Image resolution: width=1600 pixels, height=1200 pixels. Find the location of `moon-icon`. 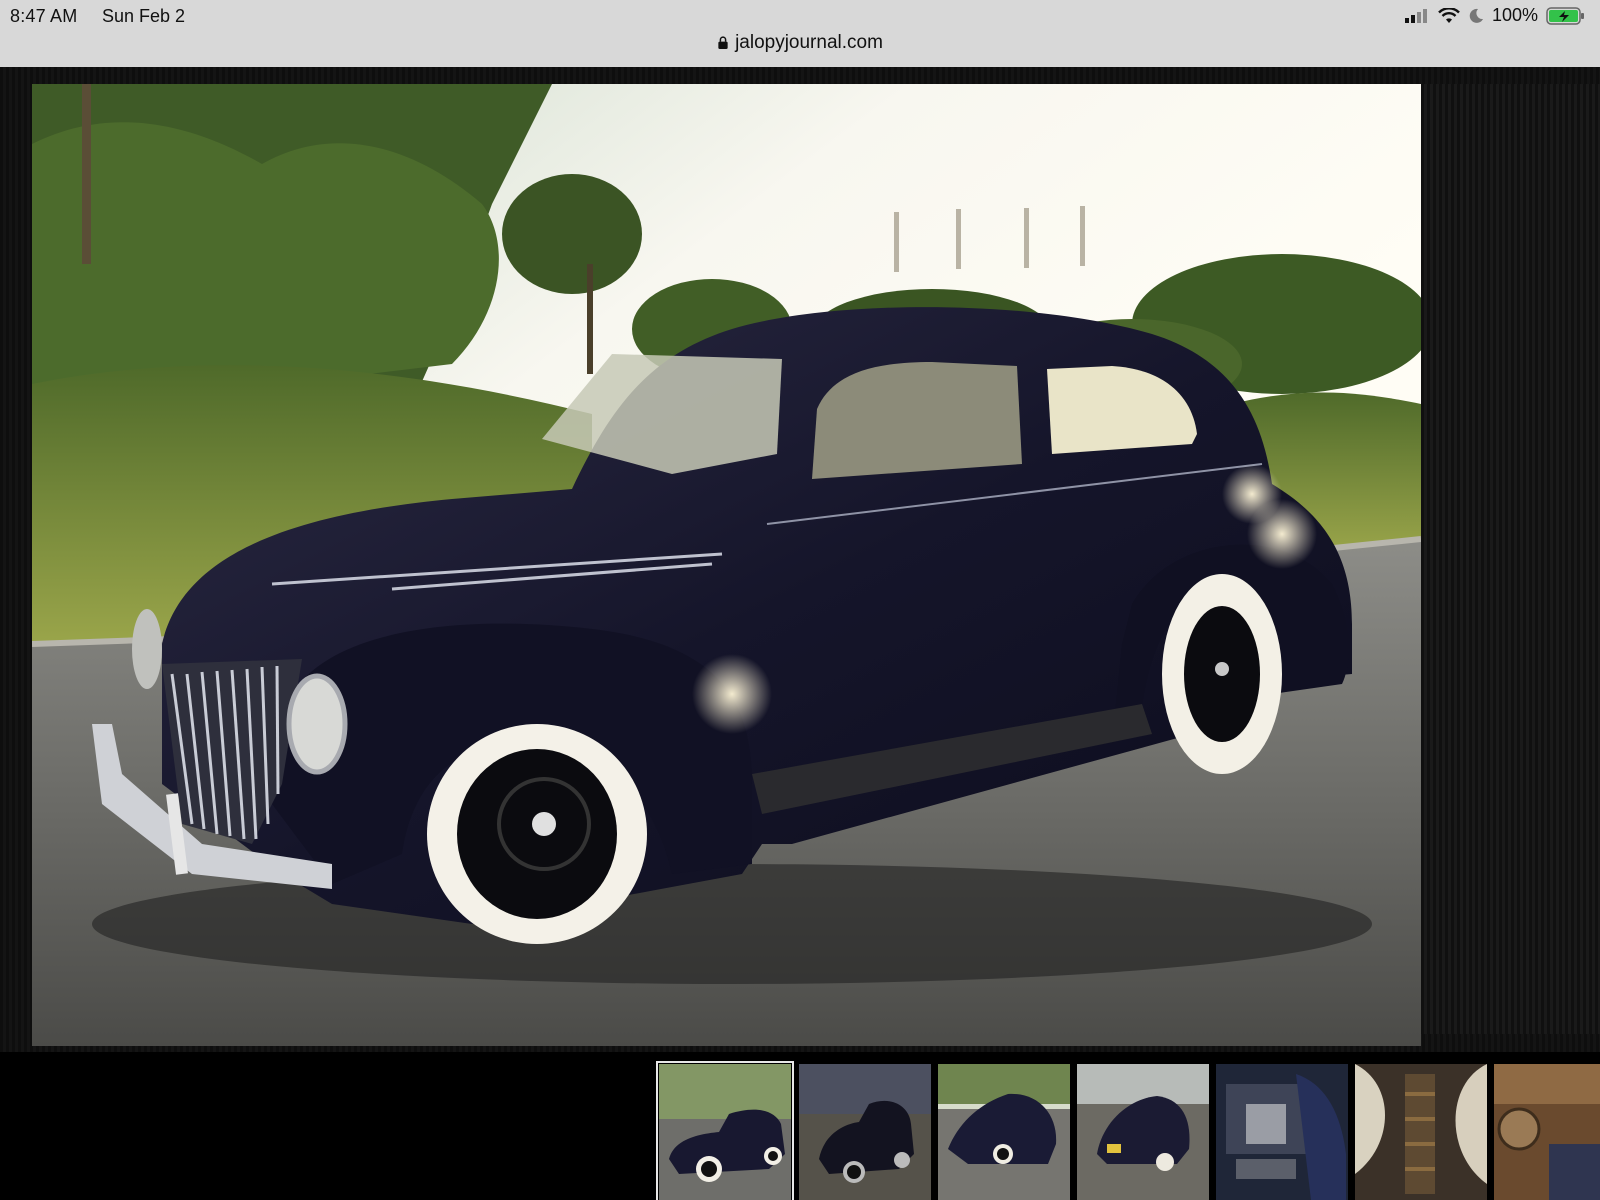

moon-icon is located at coordinates (1476, 15).